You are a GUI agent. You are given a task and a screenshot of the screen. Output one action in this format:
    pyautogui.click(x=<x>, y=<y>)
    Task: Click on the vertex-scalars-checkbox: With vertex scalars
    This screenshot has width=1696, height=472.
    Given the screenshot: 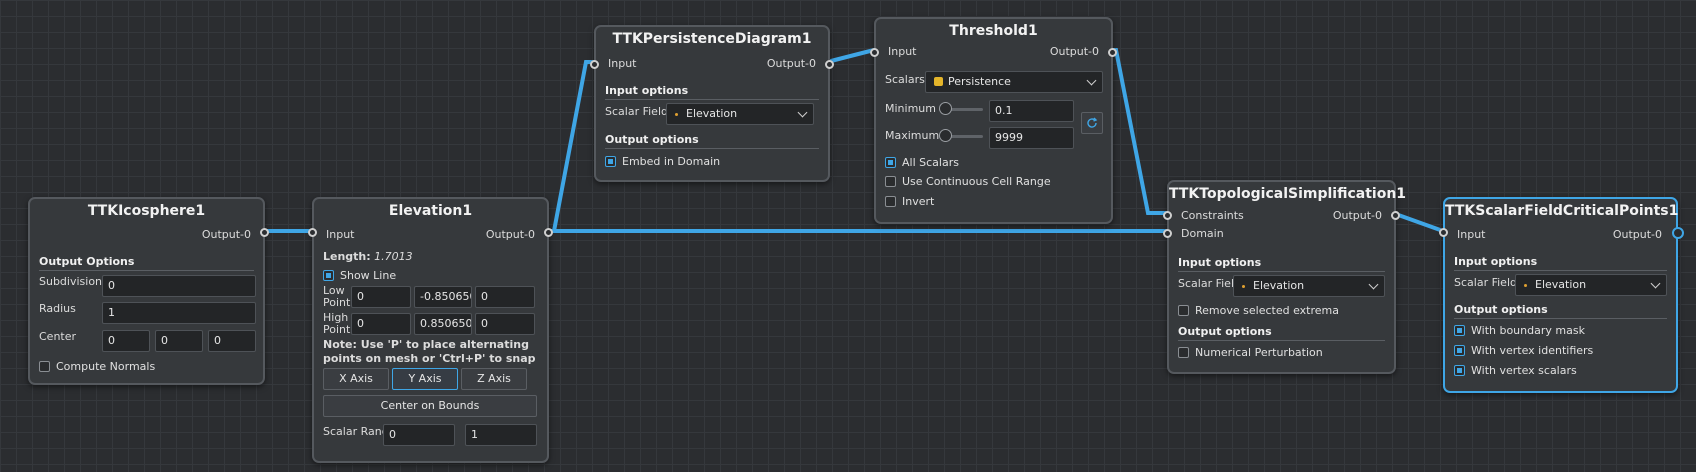 What is the action you would take?
    pyautogui.click(x=1515, y=370)
    